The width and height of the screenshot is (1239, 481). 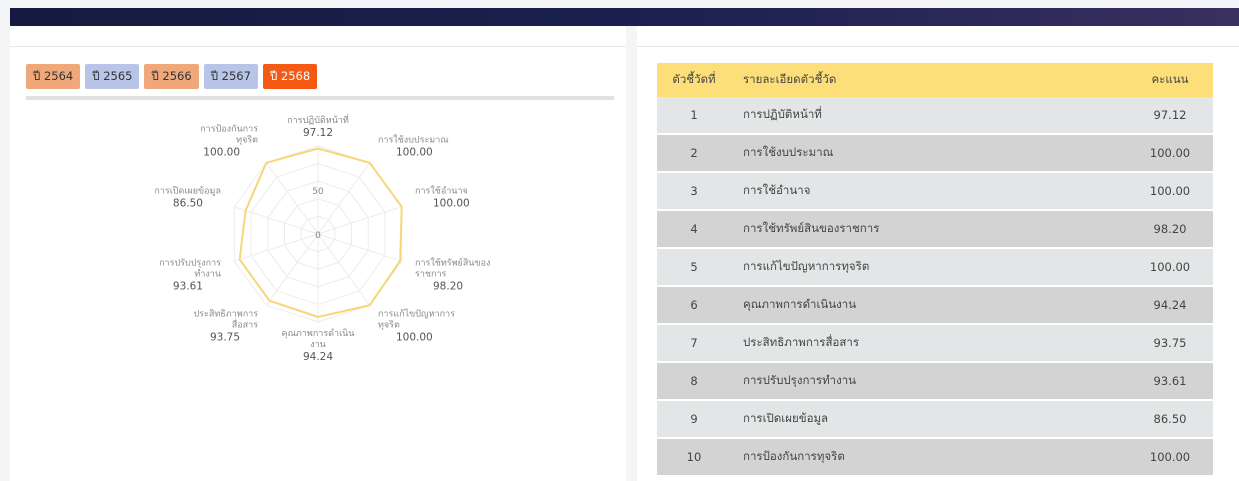 What do you see at coordinates (188, 203) in the screenshot?
I see `radar-data-label: 86.50` at bounding box center [188, 203].